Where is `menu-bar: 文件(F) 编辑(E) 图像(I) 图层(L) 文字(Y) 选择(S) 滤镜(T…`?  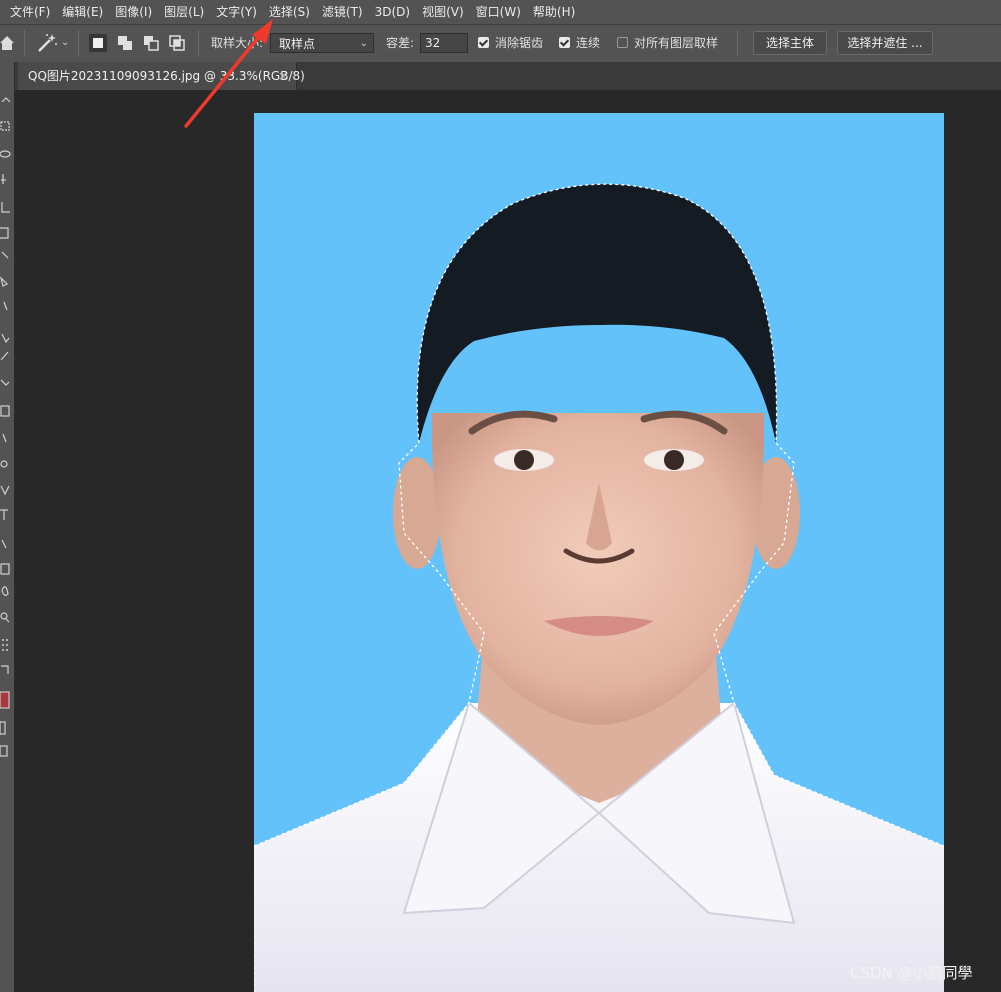
menu-bar: 文件(F) 编辑(E) 图像(I) 图层(L) 文字(Y) 选择(S) 滤镜(T… is located at coordinates (500, 12).